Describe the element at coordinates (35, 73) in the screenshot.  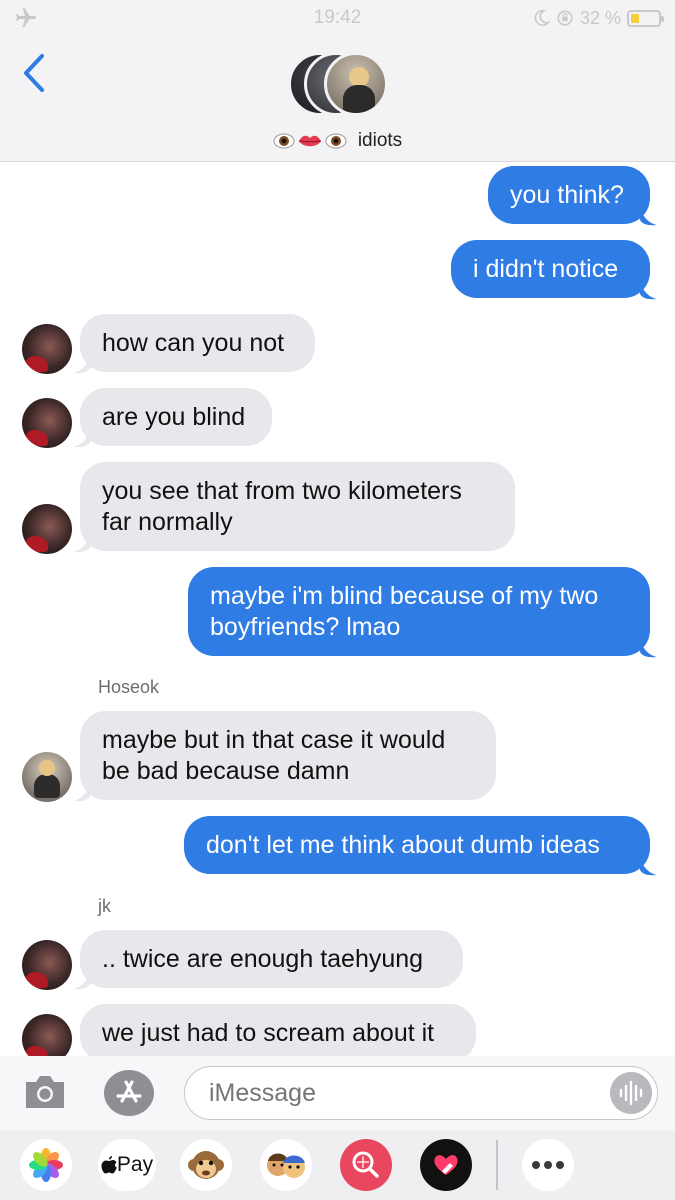
I see `back-chevron-icon` at that location.